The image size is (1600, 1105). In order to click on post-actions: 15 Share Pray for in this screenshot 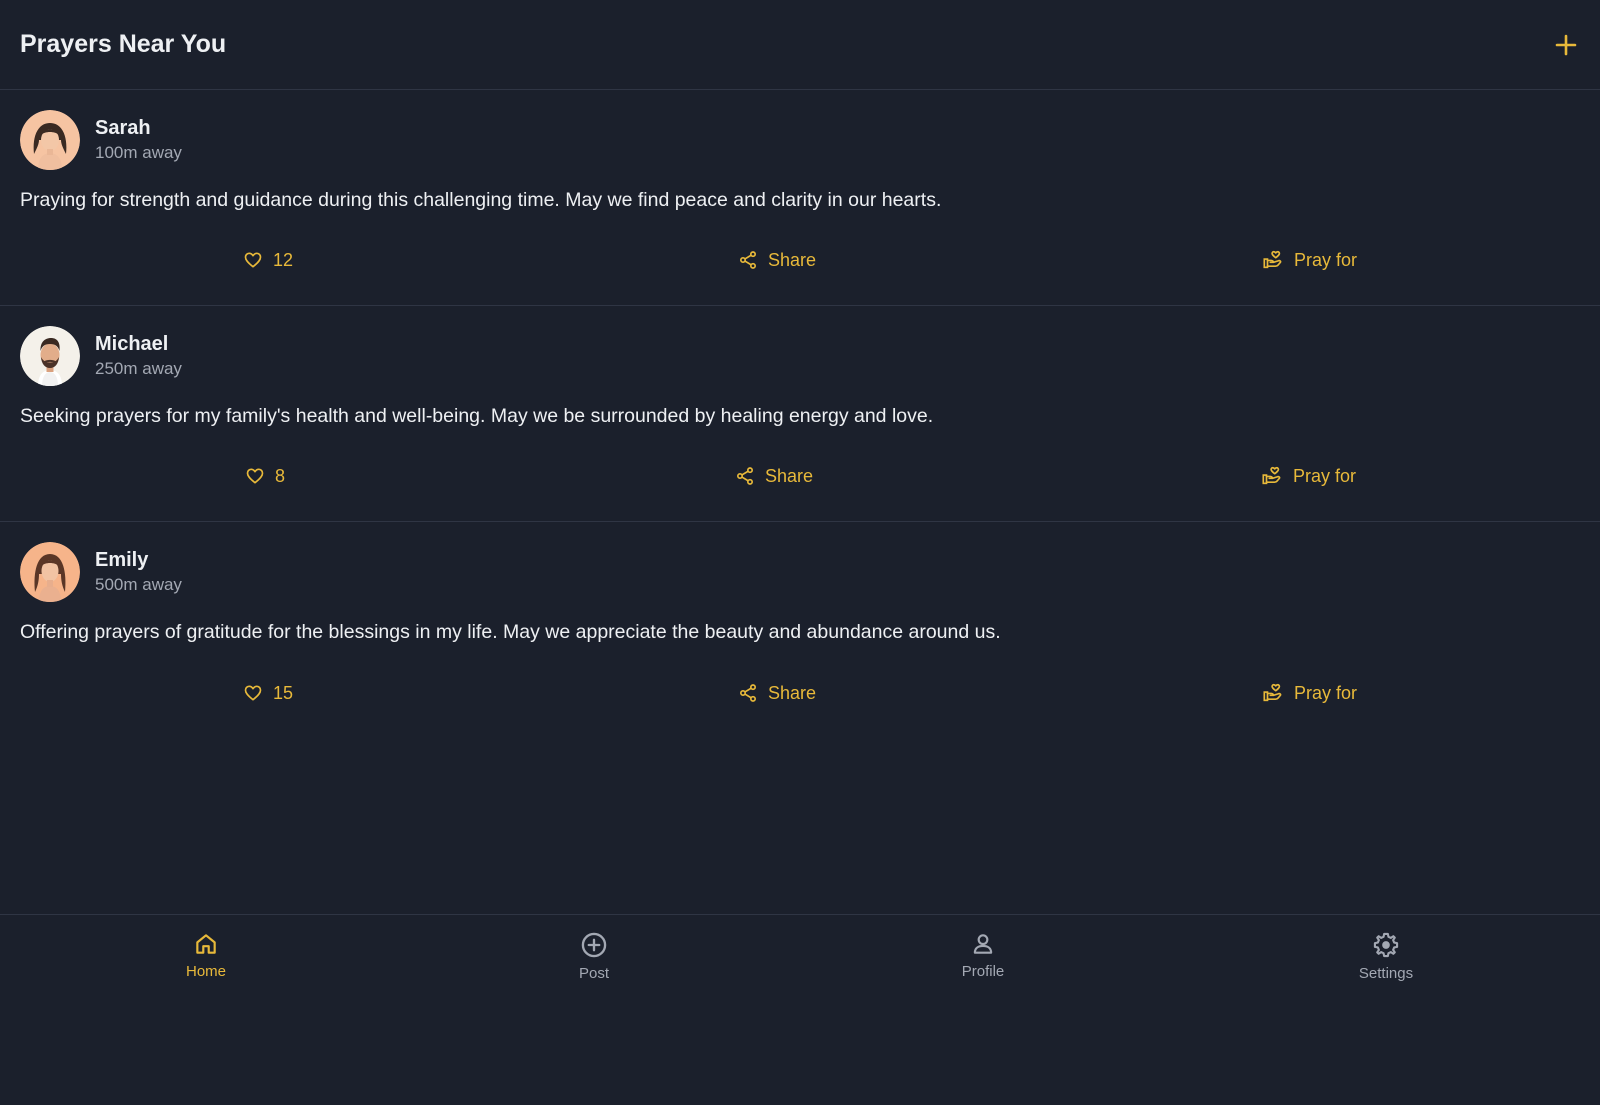, I will do `click(800, 693)`.